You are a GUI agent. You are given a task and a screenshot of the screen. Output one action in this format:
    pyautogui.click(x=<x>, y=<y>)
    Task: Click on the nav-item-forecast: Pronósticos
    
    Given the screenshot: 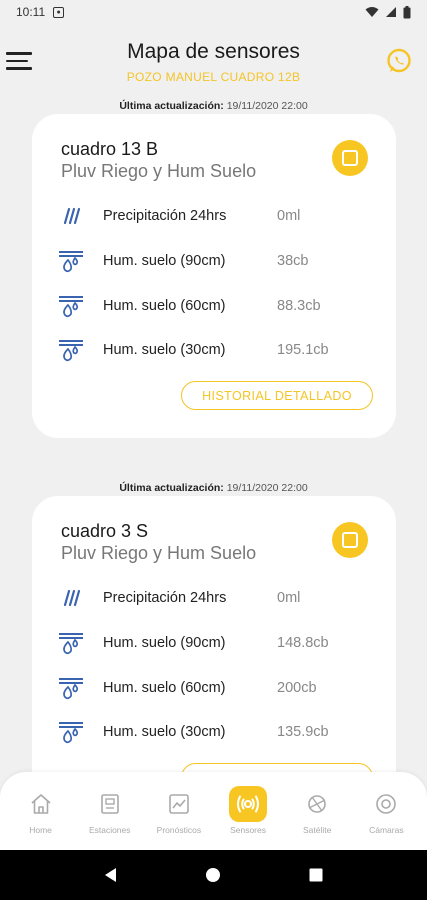 What is the action you would take?
    pyautogui.click(x=179, y=803)
    